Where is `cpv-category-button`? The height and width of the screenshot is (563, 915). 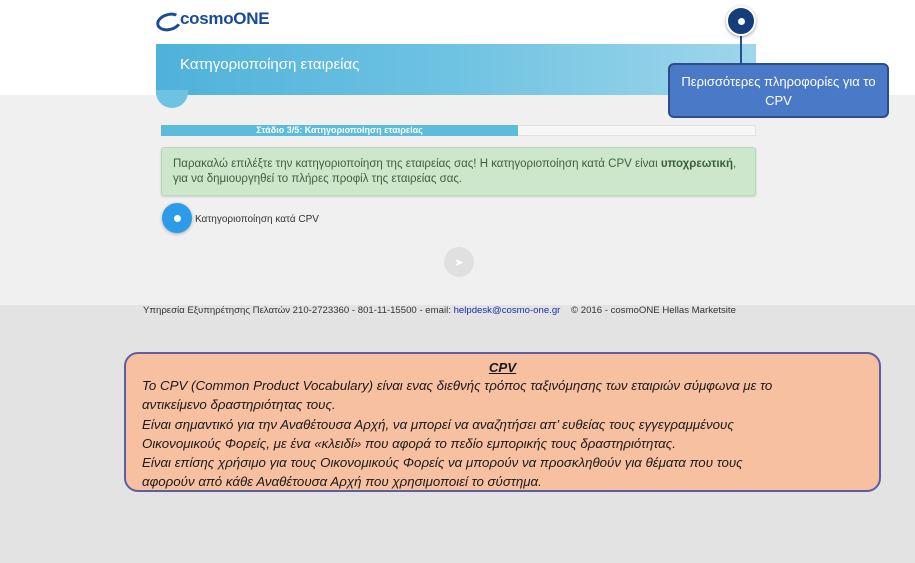 cpv-category-button is located at coordinates (177, 218).